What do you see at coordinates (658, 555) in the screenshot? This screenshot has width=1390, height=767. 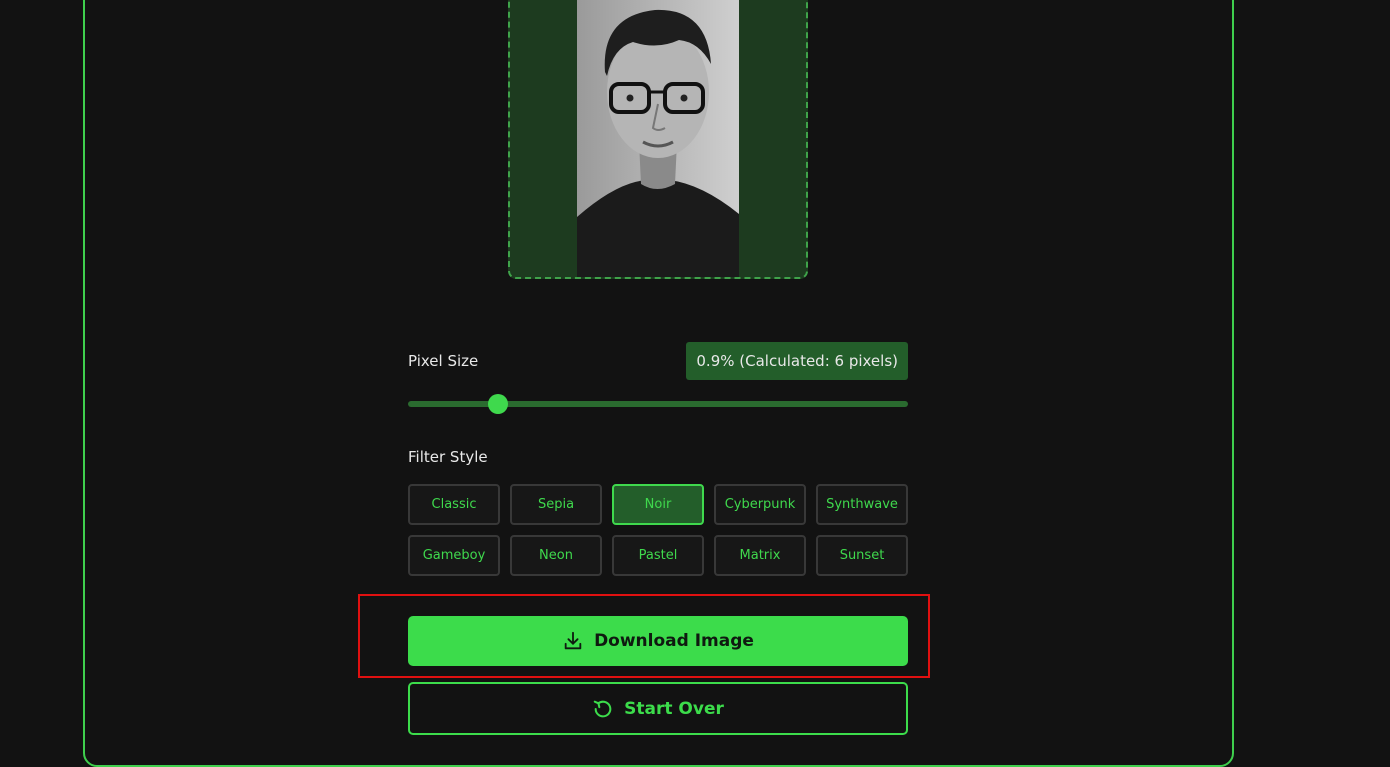 I see `filter-pastel-button: Pastel` at bounding box center [658, 555].